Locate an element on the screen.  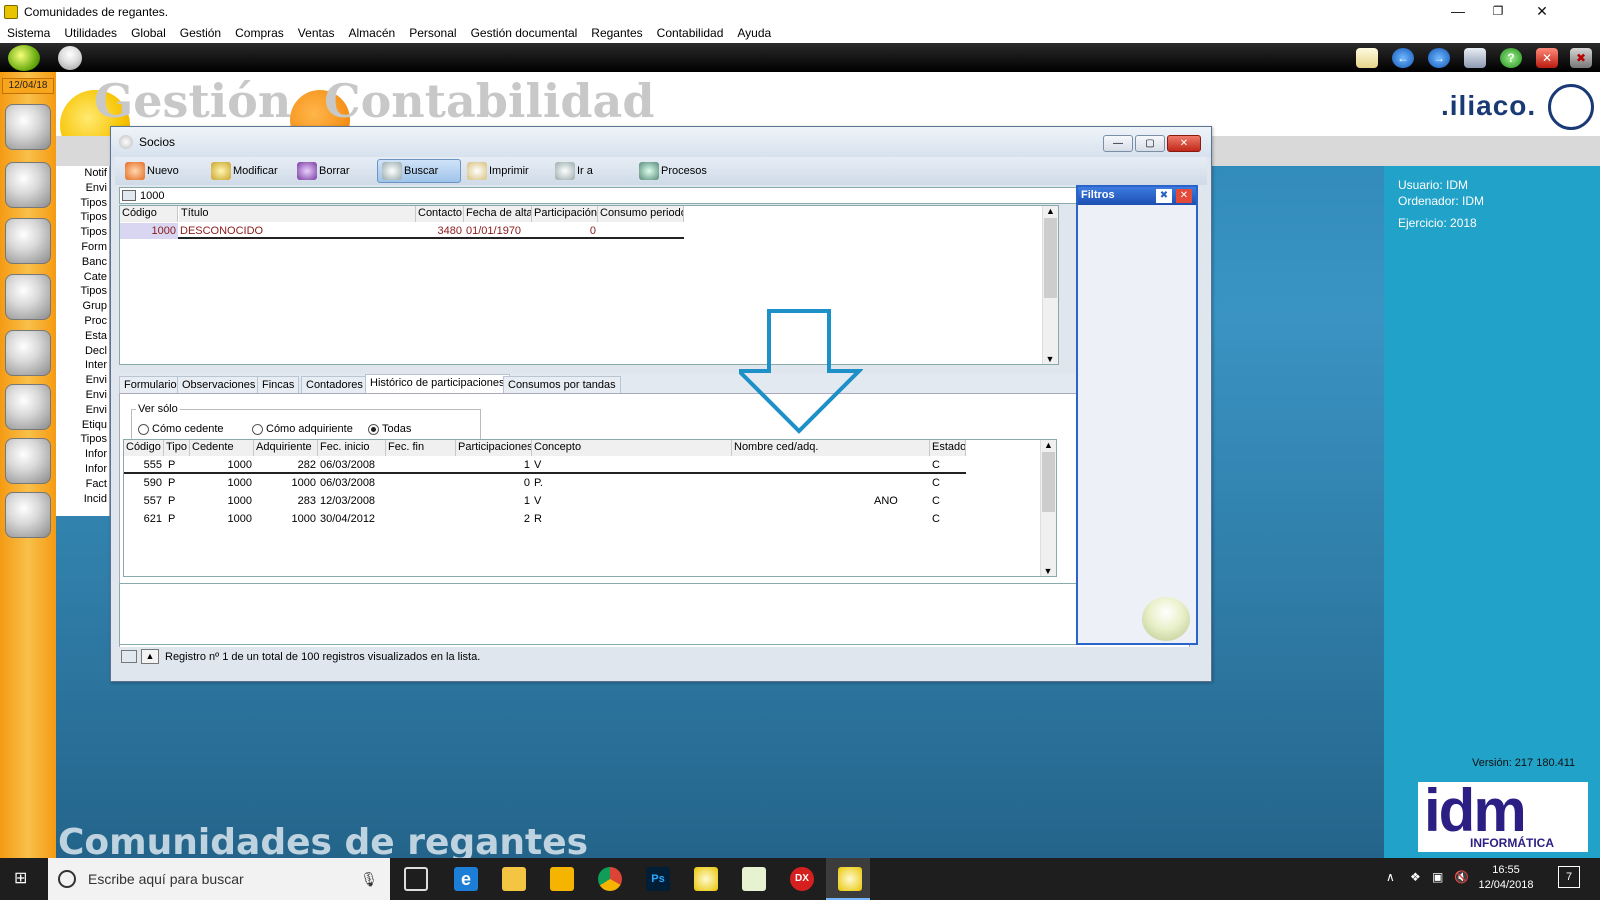
binary-file-icon is located at coordinates (28, 353).